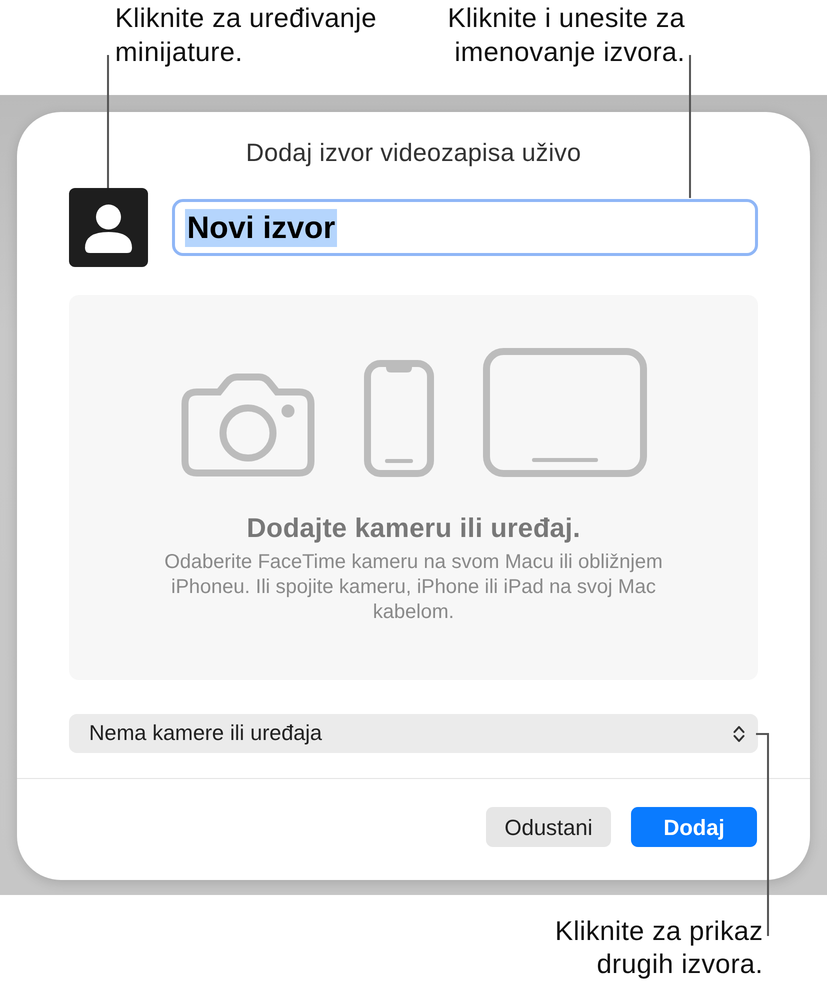 The width and height of the screenshot is (827, 990). I want to click on name-field: Novi izvor, so click(465, 227).